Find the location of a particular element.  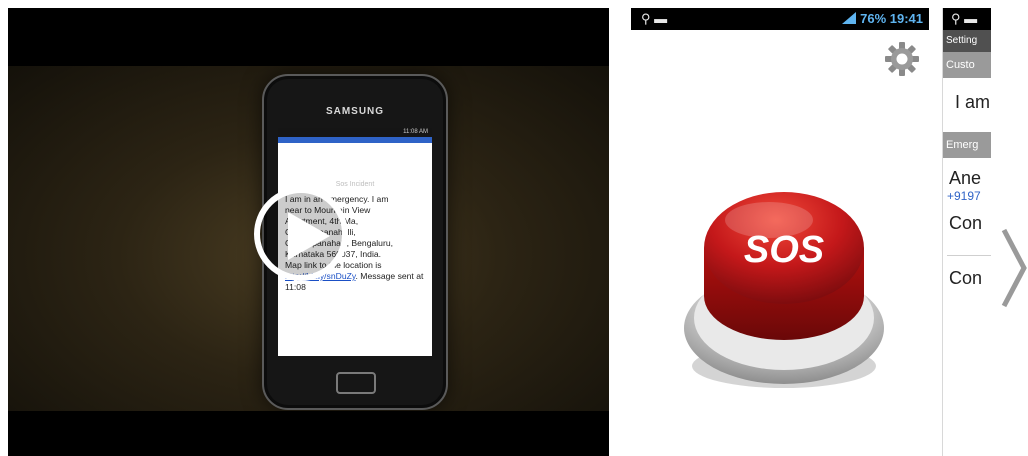

status-battery-time: 76% 19:41 is located at coordinates (882, 18).